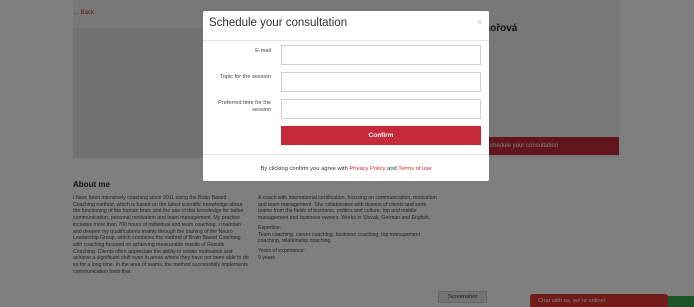 This screenshot has height=307, width=694. I want to click on consent-prefix: By clicking confirm you agree with, so click(305, 169).